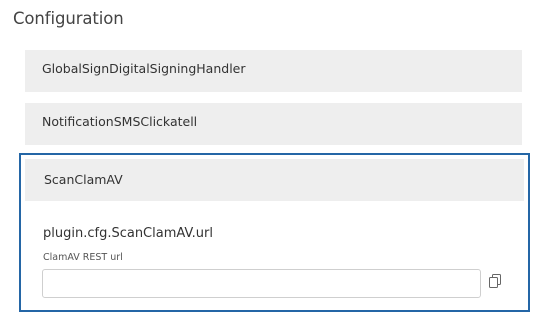 This screenshot has width=543, height=330. Describe the element at coordinates (120, 121) in the screenshot. I see `plugin-name: NotificationSMSClickatell` at that location.